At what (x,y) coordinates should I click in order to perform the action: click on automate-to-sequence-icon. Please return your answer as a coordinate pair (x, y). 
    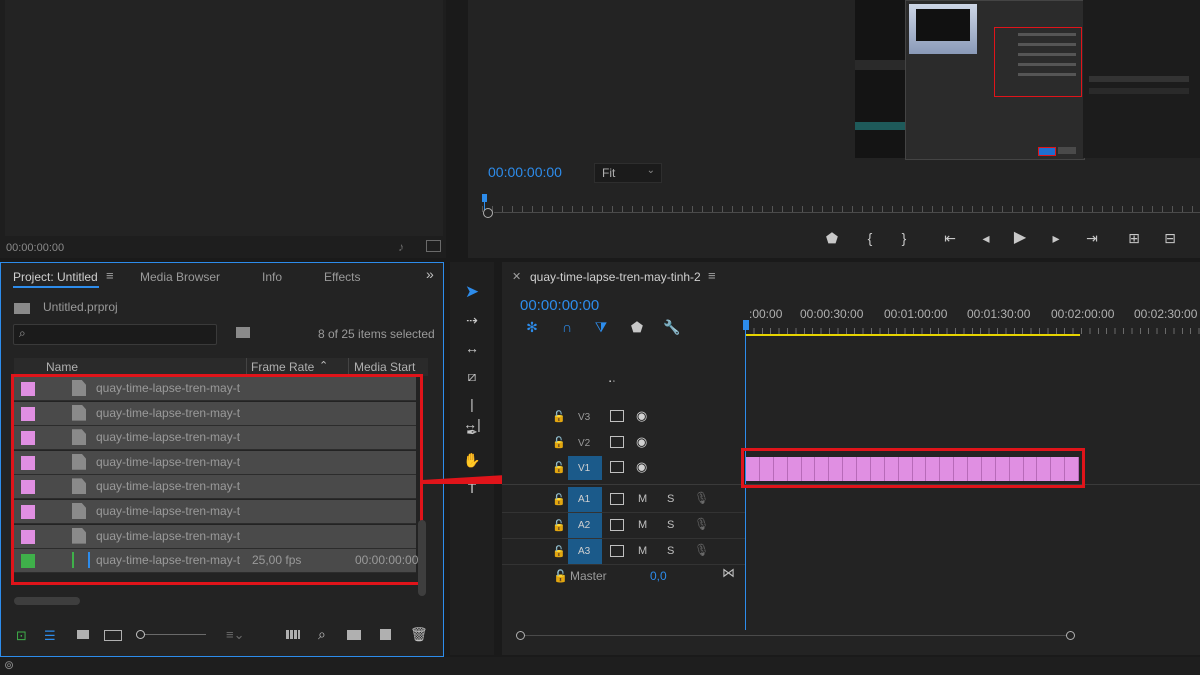
    Looking at the image, I should click on (293, 634).